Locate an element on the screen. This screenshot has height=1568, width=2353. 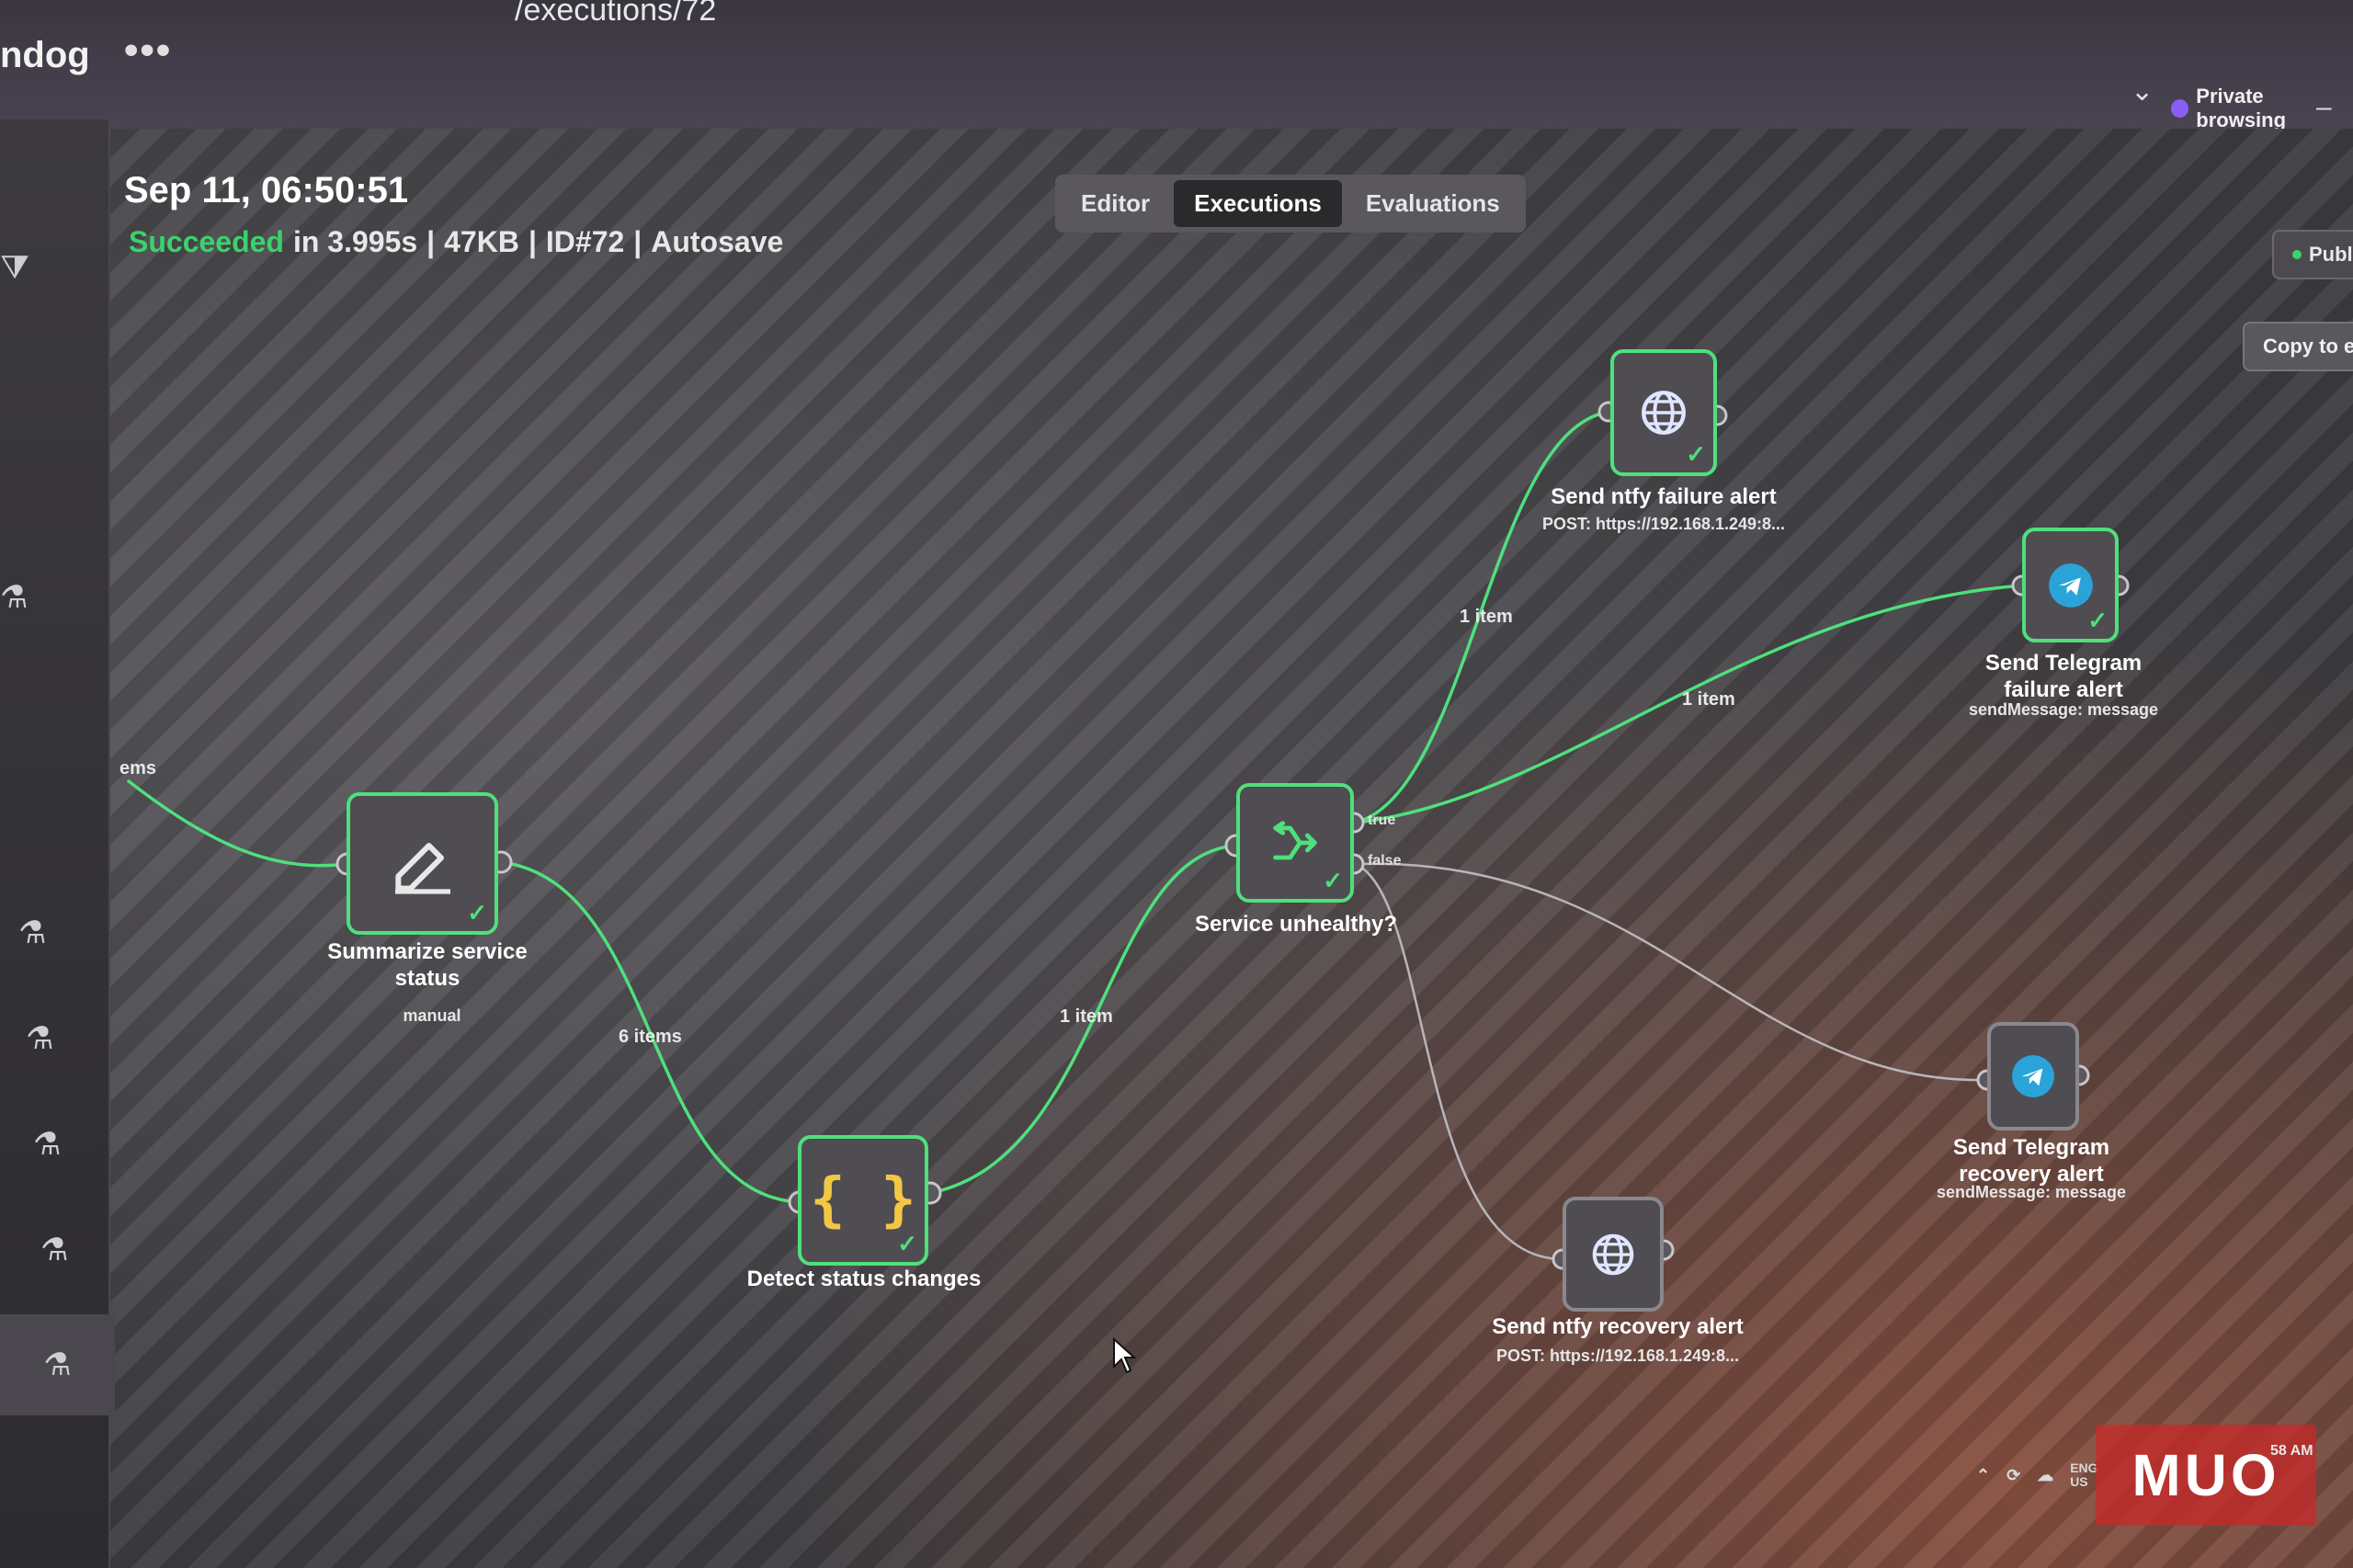
node-label: Send Telegram recovery alert is located at coordinates (2031, 1161).